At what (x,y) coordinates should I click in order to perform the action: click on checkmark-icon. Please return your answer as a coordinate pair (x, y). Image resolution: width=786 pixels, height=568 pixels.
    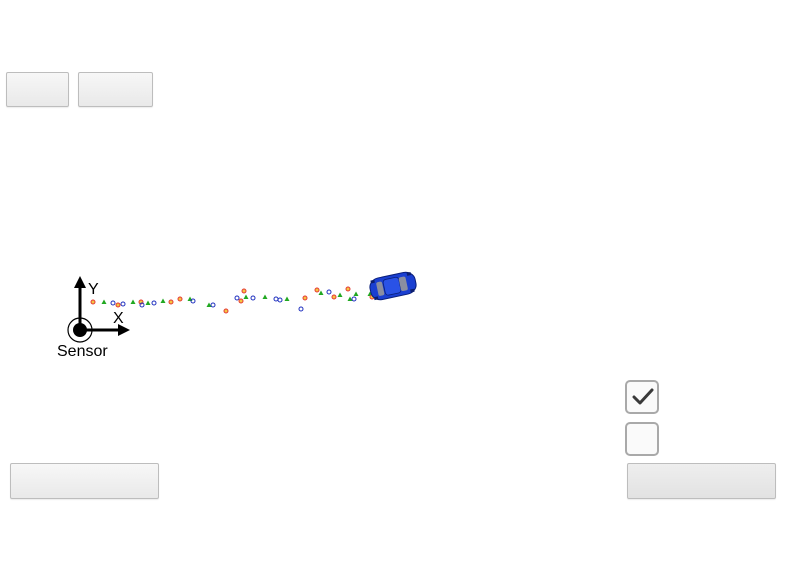
    Looking at the image, I should click on (643, 396).